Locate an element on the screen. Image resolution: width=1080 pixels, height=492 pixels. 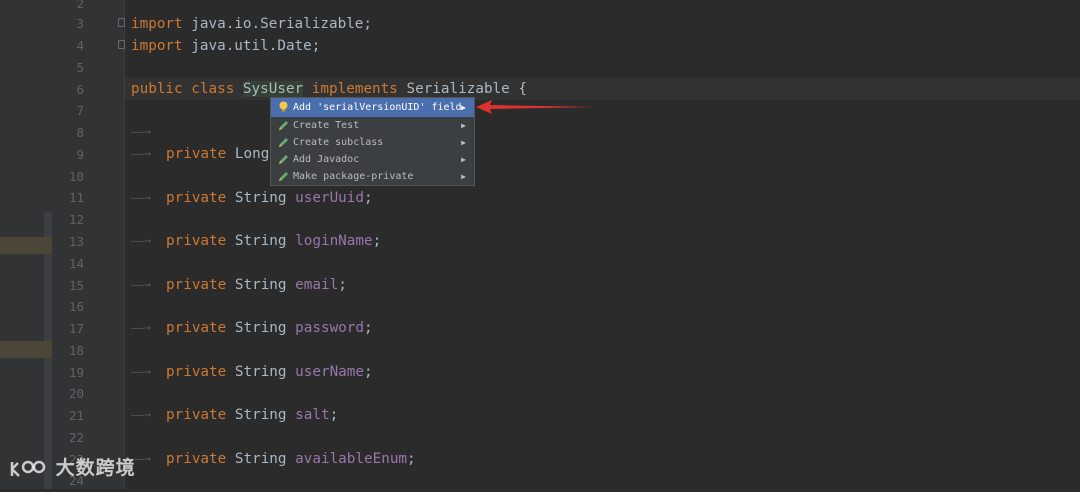
watermark-text: 大数跨境 is located at coordinates (95, 468).